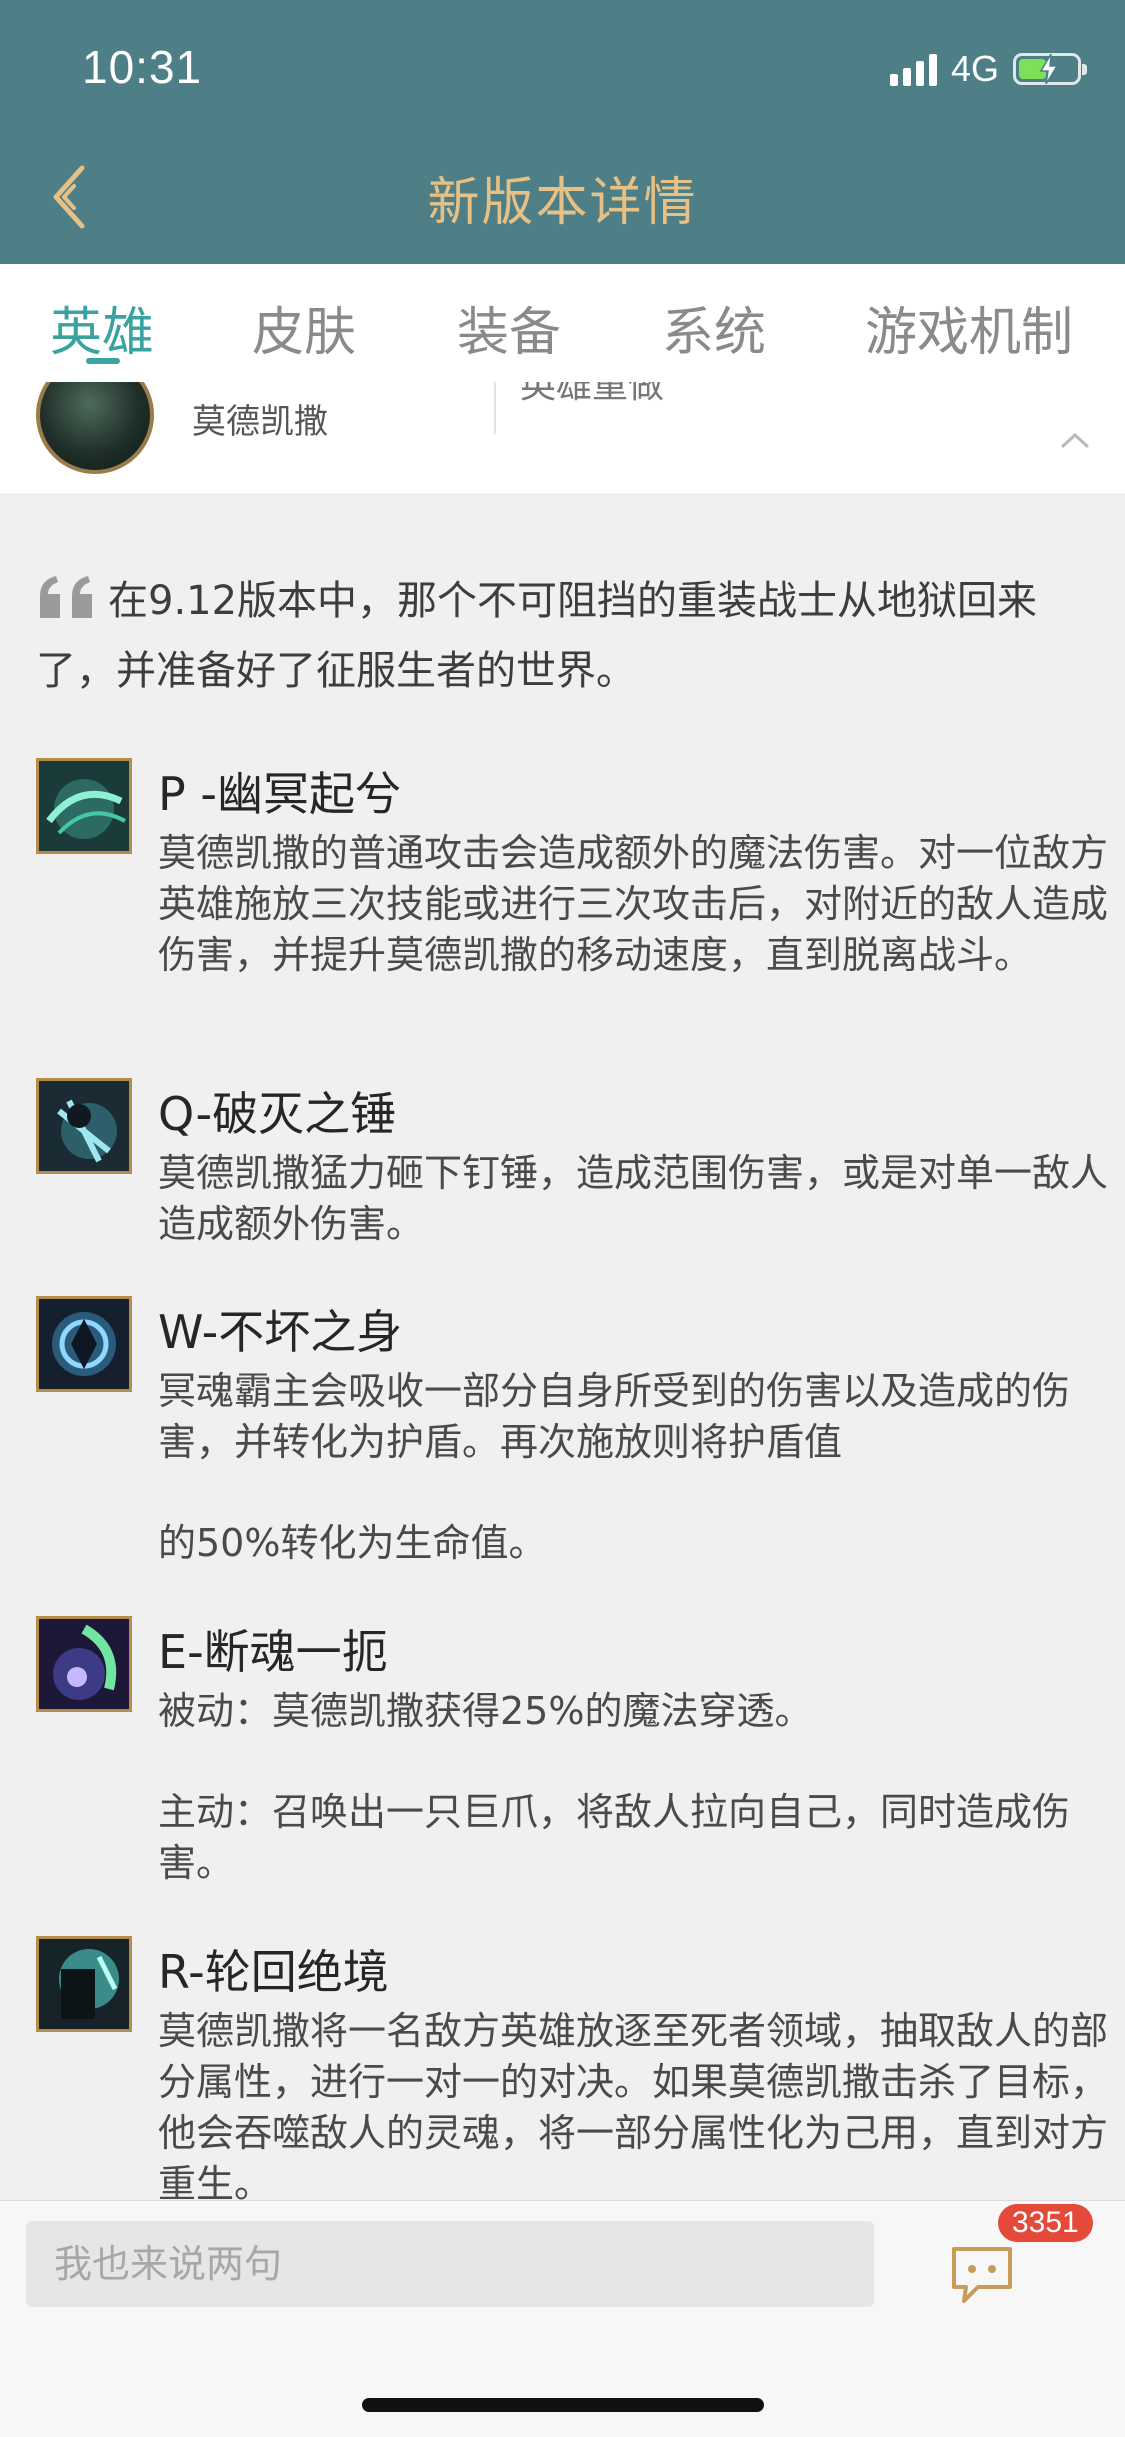 The width and height of the screenshot is (1125, 2437). What do you see at coordinates (304, 327) in the screenshot?
I see `tab-skins: 皮肤` at bounding box center [304, 327].